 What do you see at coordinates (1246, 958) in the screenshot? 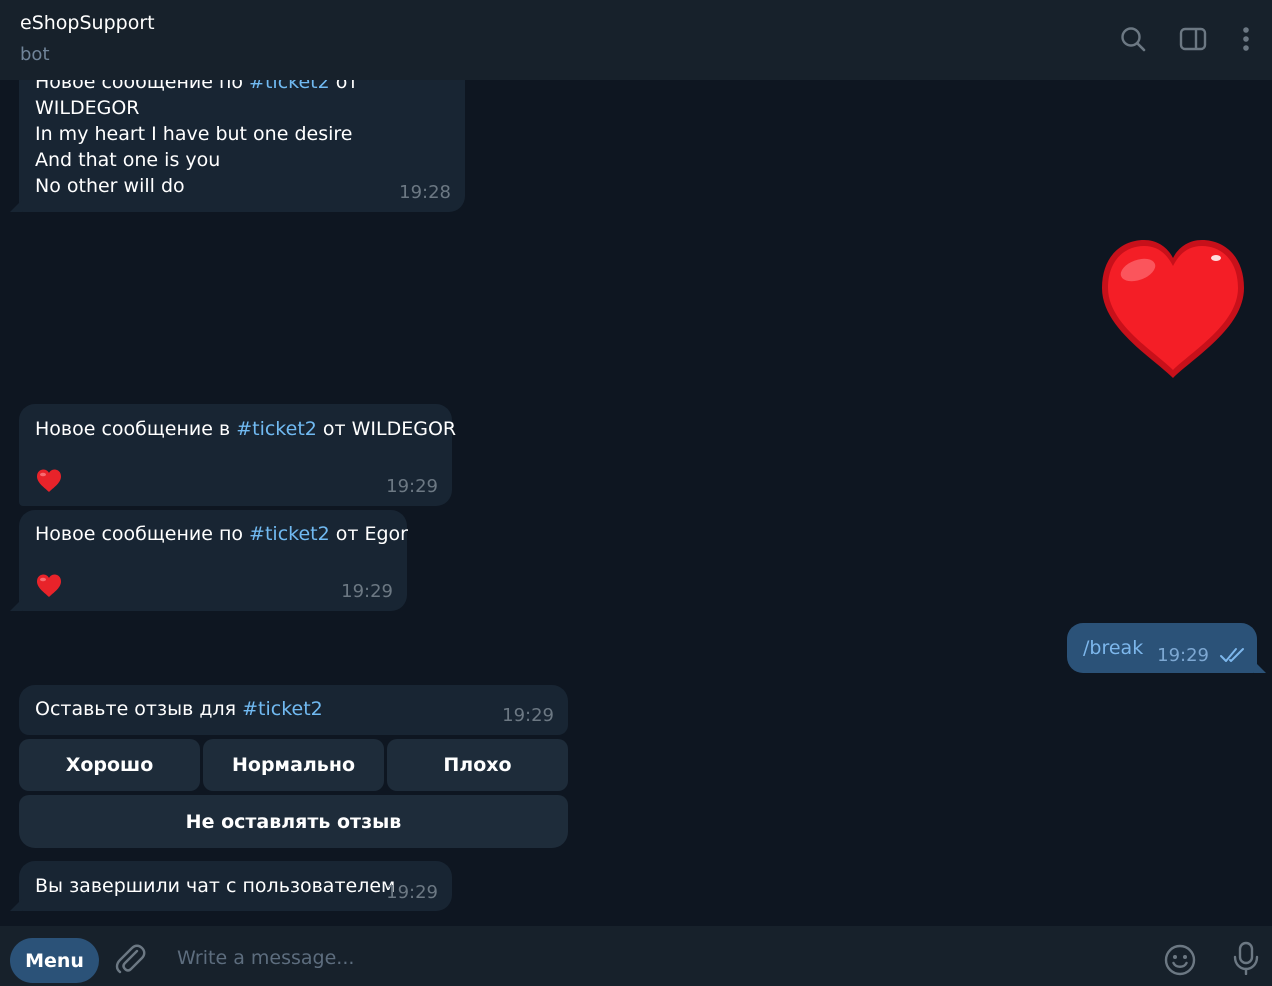
I see `microphone-icon` at bounding box center [1246, 958].